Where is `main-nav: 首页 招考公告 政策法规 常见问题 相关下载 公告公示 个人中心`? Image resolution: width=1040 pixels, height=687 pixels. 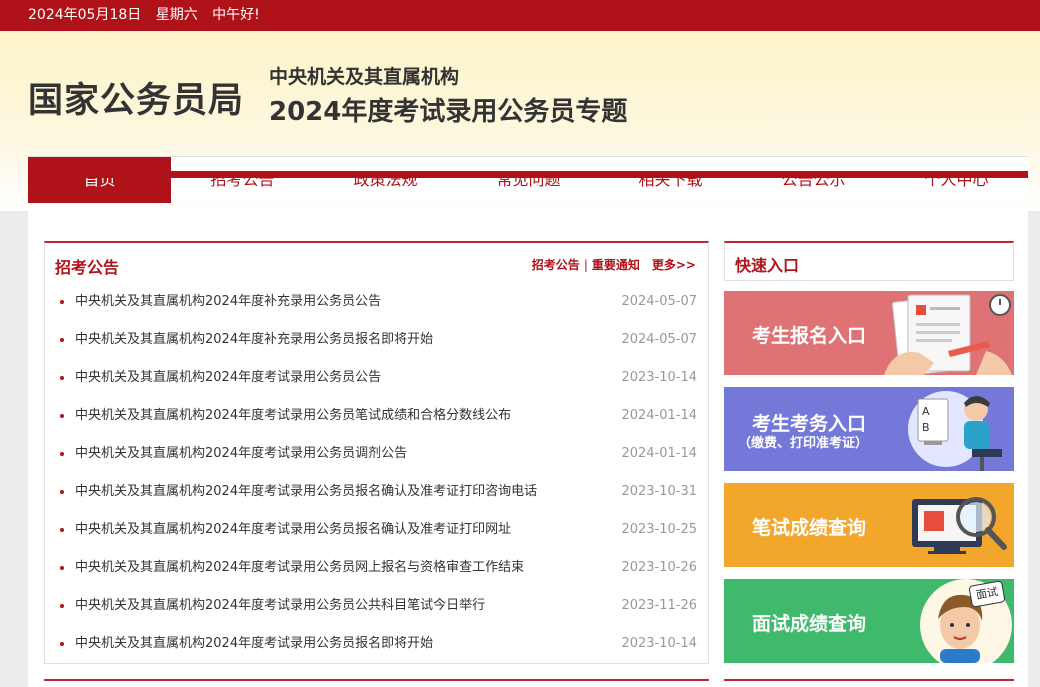
main-nav: 首页 招考公告 政策法规 常见问题 相关下载 公告公示 个人中心 is located at coordinates (528, 179).